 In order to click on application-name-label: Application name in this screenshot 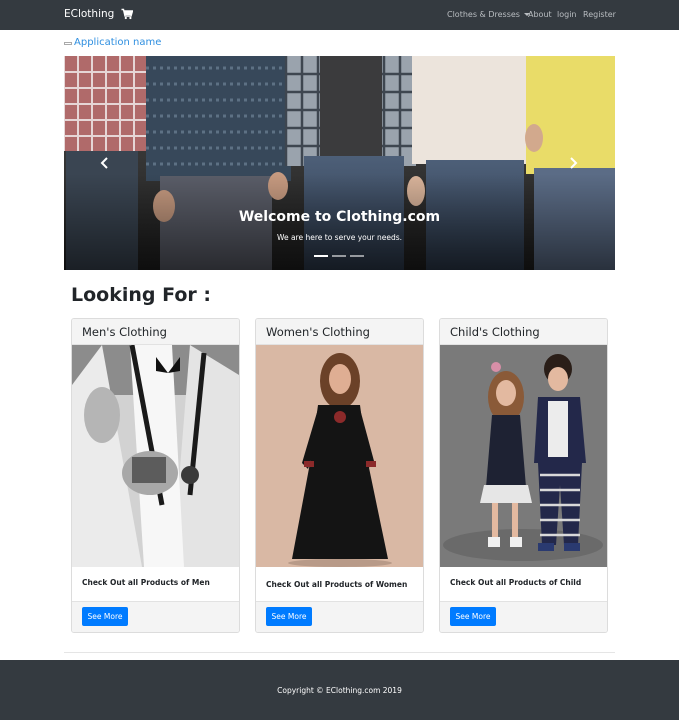, I will do `click(118, 42)`.